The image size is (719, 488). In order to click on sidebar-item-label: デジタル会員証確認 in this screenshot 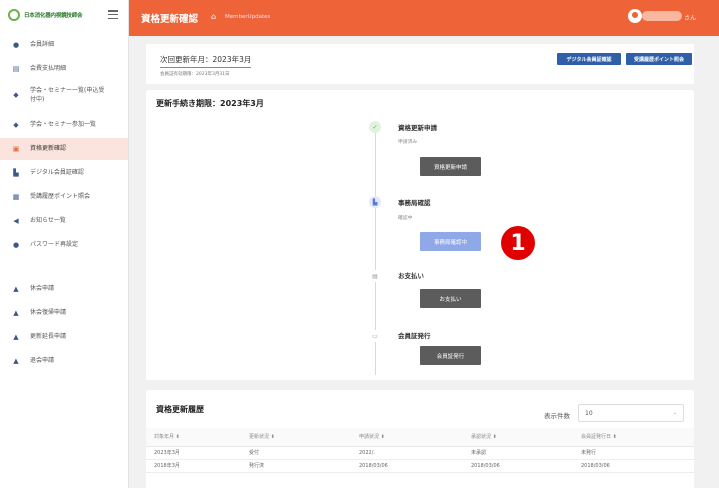, I will do `click(57, 172)`.